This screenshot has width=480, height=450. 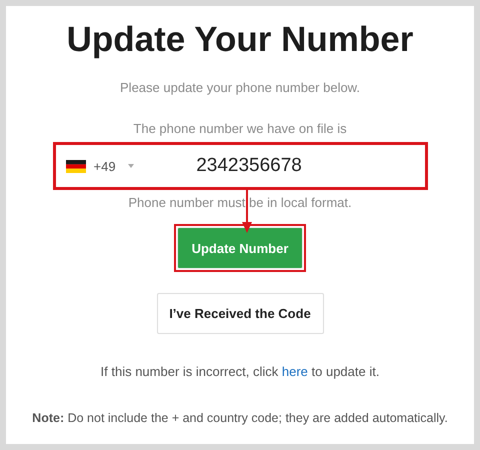 What do you see at coordinates (240, 40) in the screenshot?
I see `page-title: Update Your Number` at bounding box center [240, 40].